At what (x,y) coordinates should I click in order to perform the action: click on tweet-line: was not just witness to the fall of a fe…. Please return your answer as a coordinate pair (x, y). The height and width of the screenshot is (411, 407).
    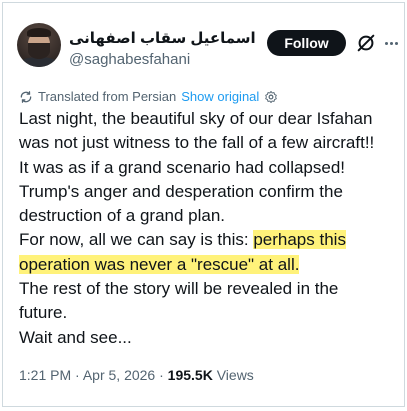
    Looking at the image, I should click on (197, 143).